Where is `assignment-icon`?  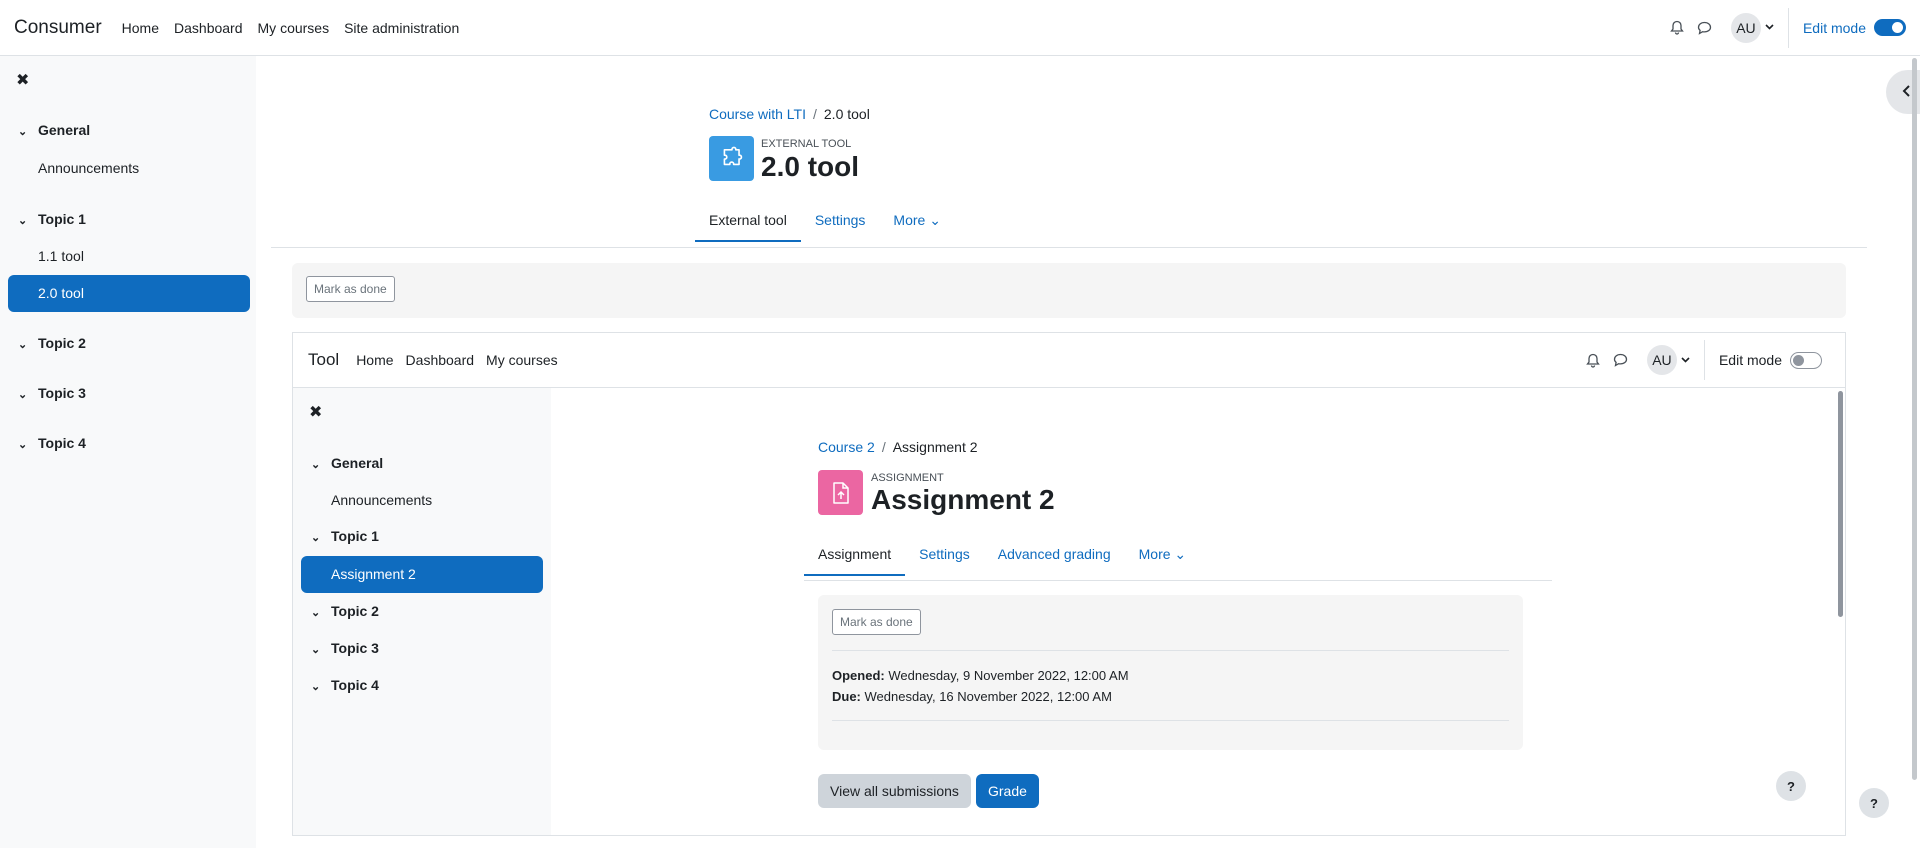
assignment-icon is located at coordinates (840, 492).